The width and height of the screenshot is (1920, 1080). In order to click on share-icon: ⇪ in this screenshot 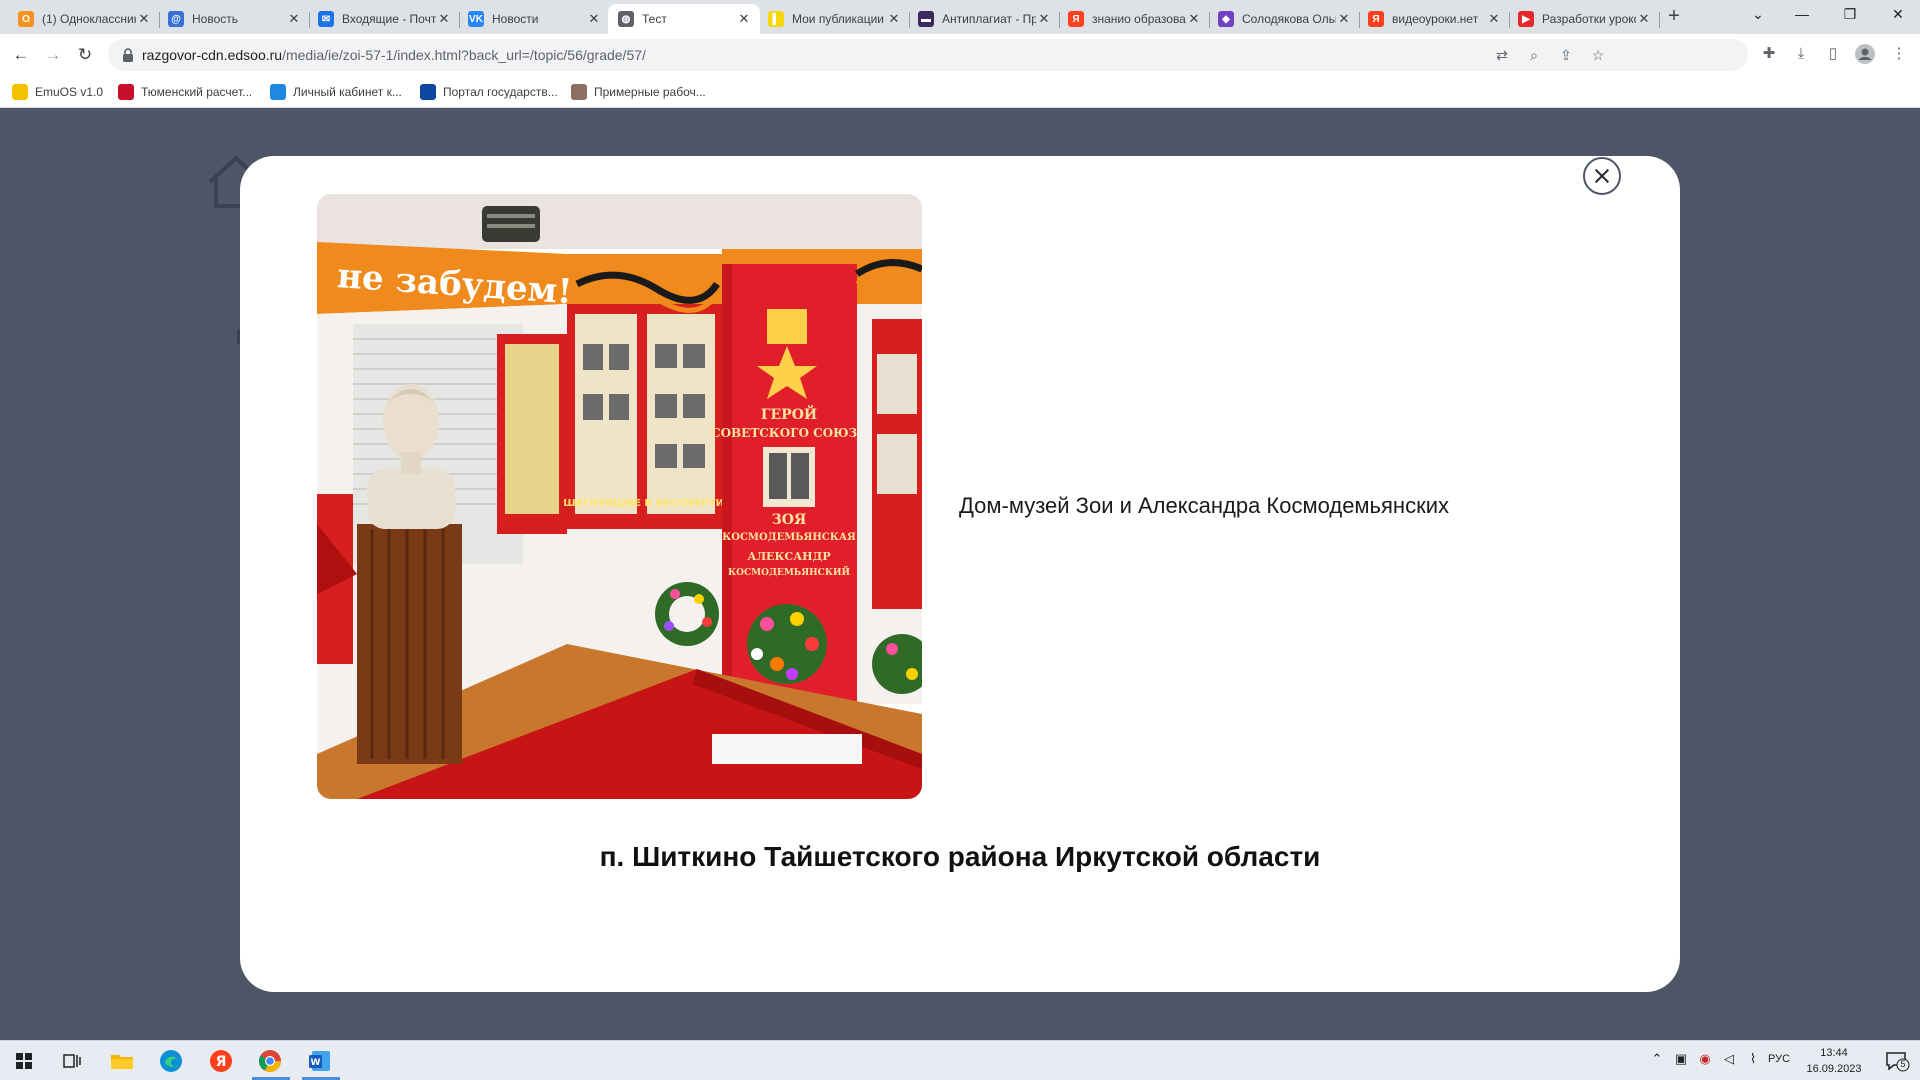, I will do `click(1566, 55)`.